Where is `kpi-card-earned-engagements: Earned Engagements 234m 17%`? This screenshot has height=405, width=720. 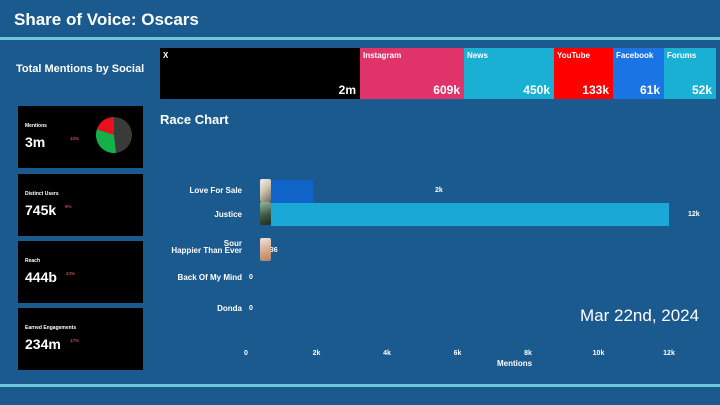
kpi-card-earned-engagements: Earned Engagements 234m 17% is located at coordinates (80, 339).